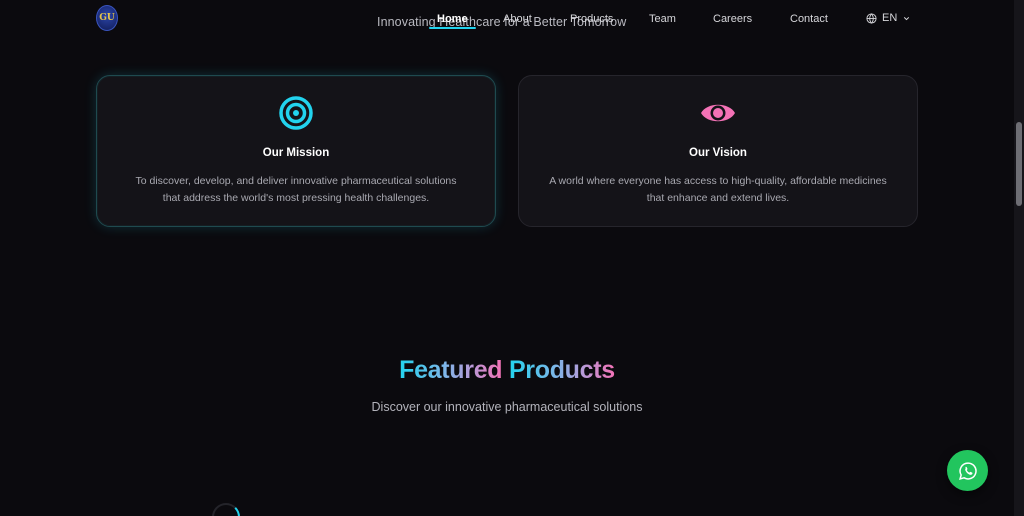  What do you see at coordinates (517, 19) in the screenshot?
I see `nav-about: About` at bounding box center [517, 19].